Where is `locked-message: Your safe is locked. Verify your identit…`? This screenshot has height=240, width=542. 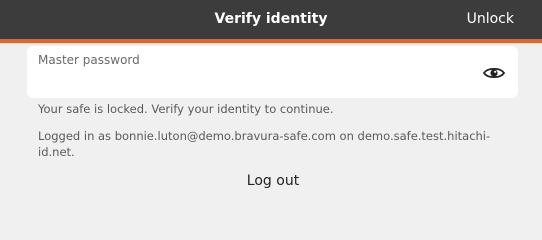 locked-message: Your safe is locked. Verify your identit… is located at coordinates (186, 109).